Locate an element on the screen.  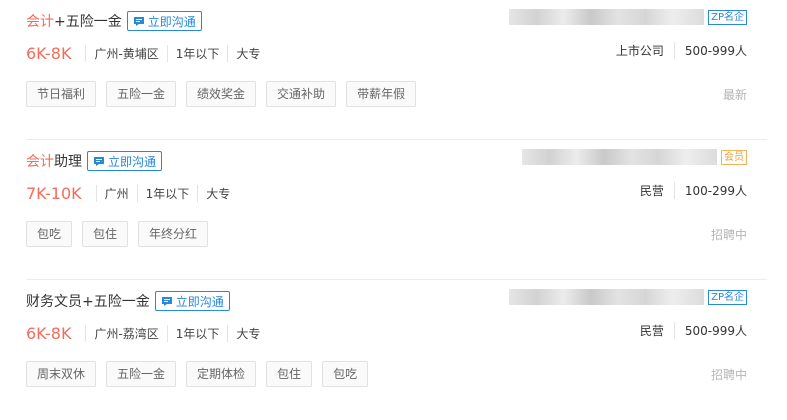
location: 广州-荔湾区 is located at coordinates (125, 333).